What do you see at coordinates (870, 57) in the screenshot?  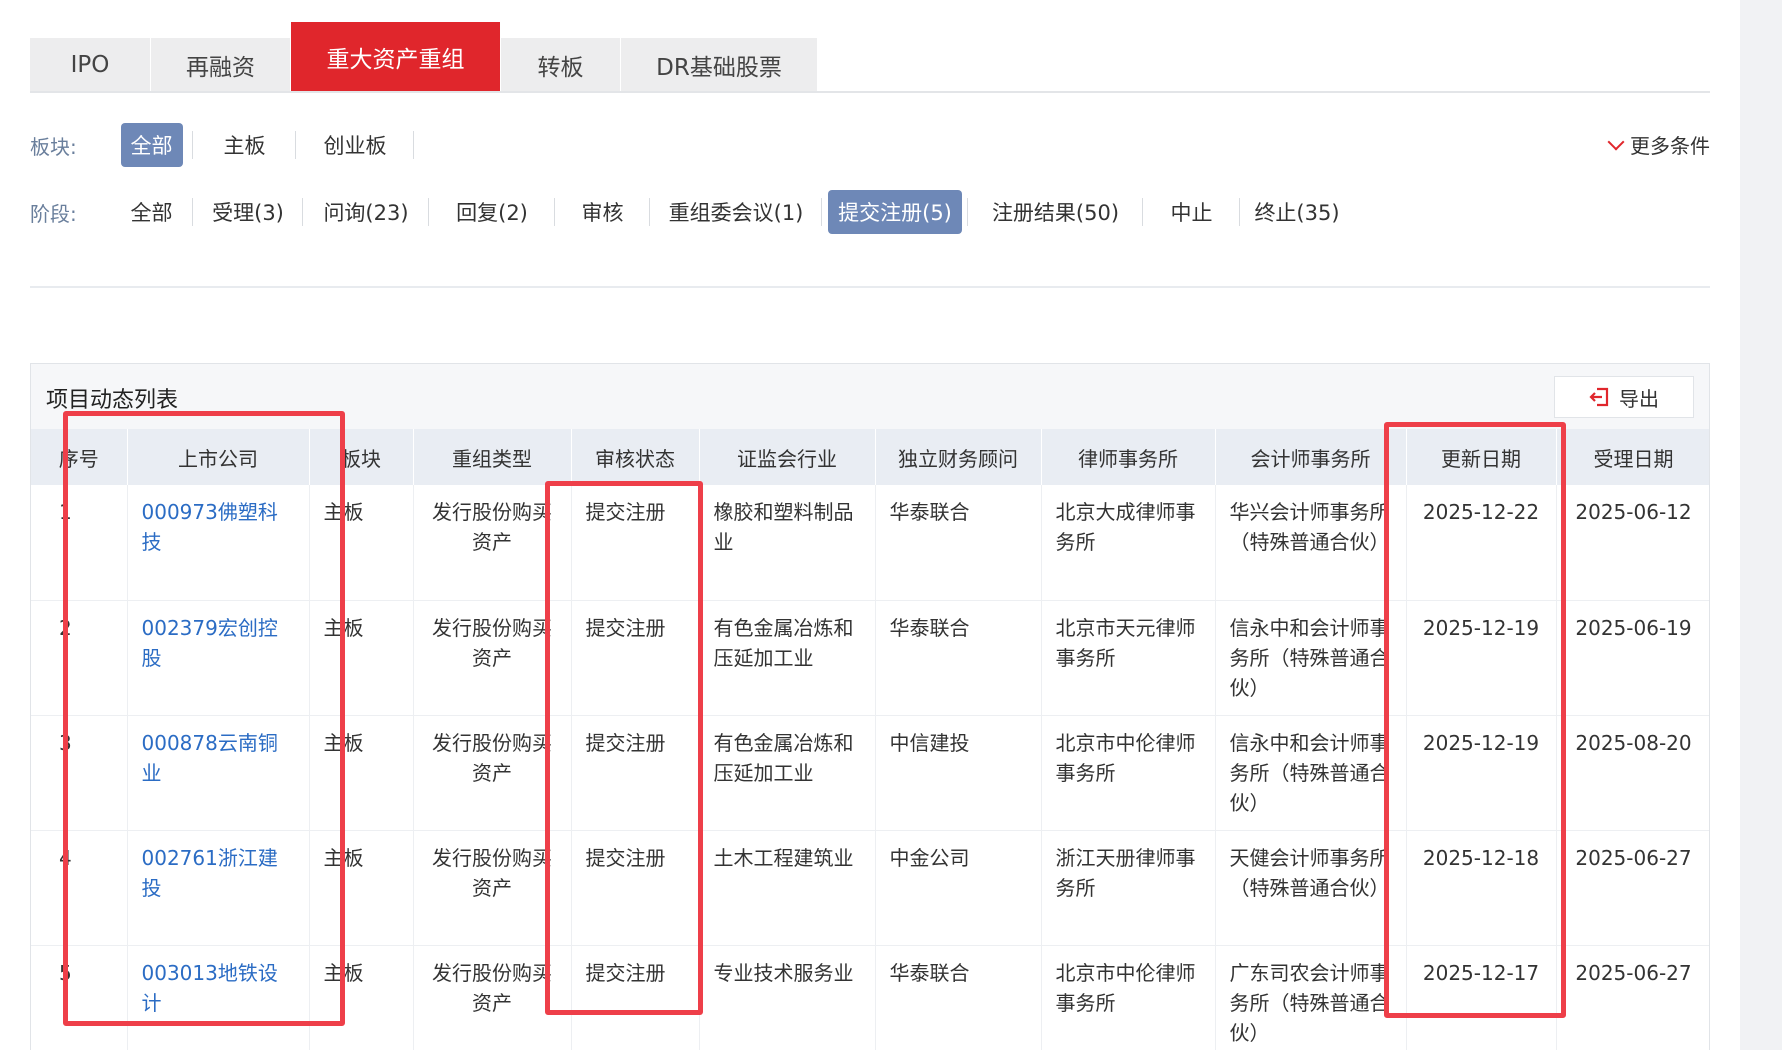 I see `tab-bar: IPO 再融资 重大资产重组 转板 DR基础股票` at bounding box center [870, 57].